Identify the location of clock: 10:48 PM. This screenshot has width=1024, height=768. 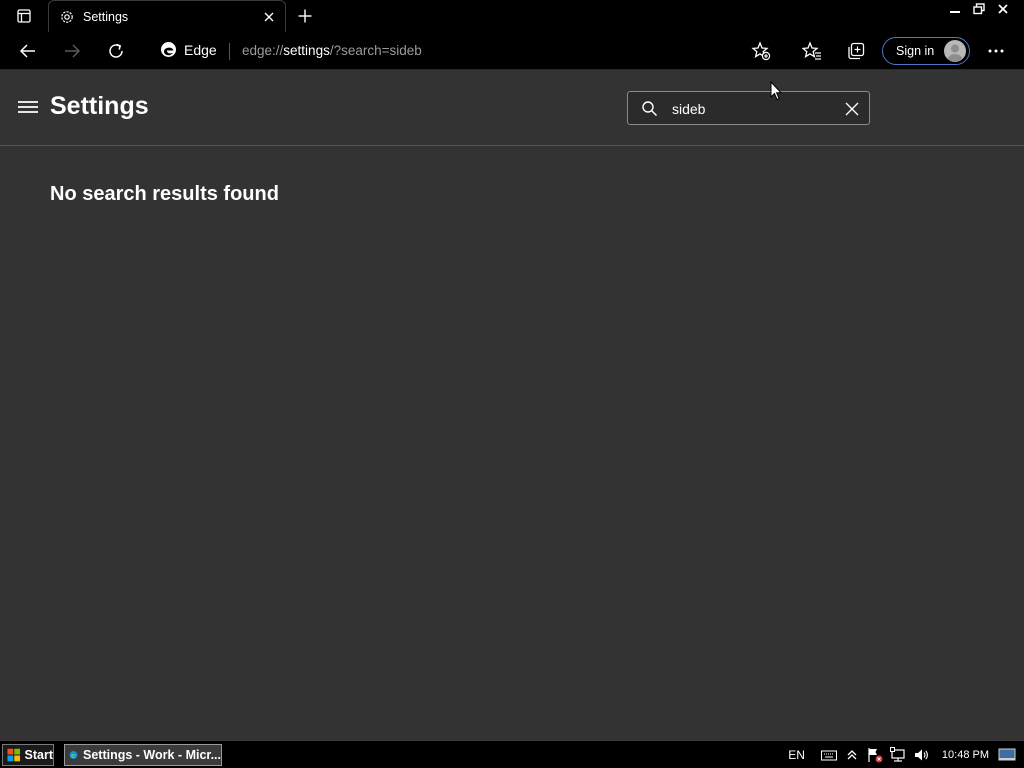
(965, 755).